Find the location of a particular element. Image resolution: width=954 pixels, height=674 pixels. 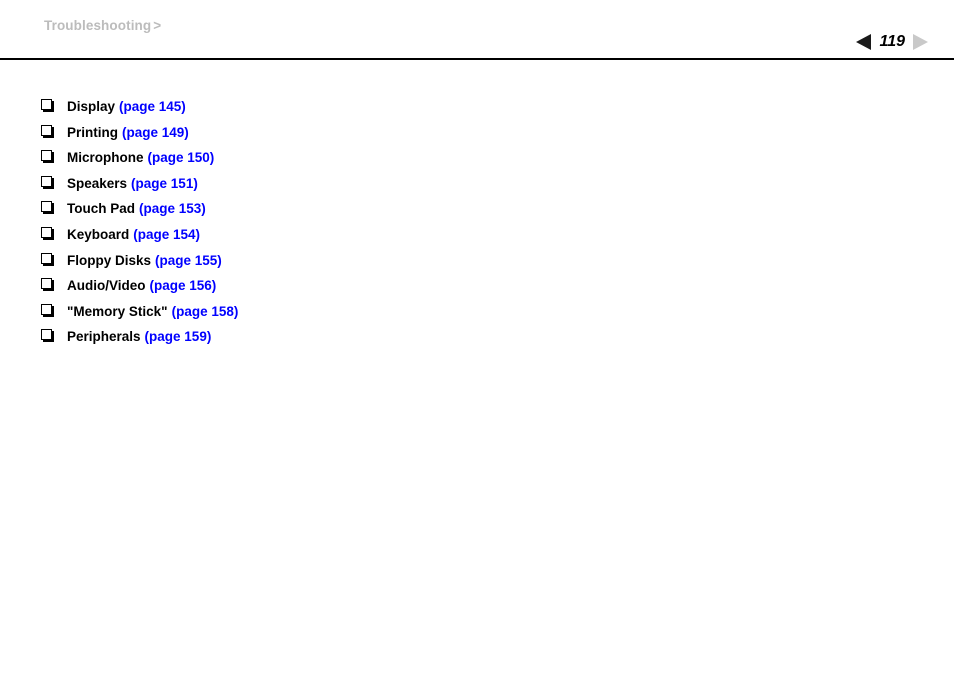

list-item-page-link: (page 145) is located at coordinates (150, 106).